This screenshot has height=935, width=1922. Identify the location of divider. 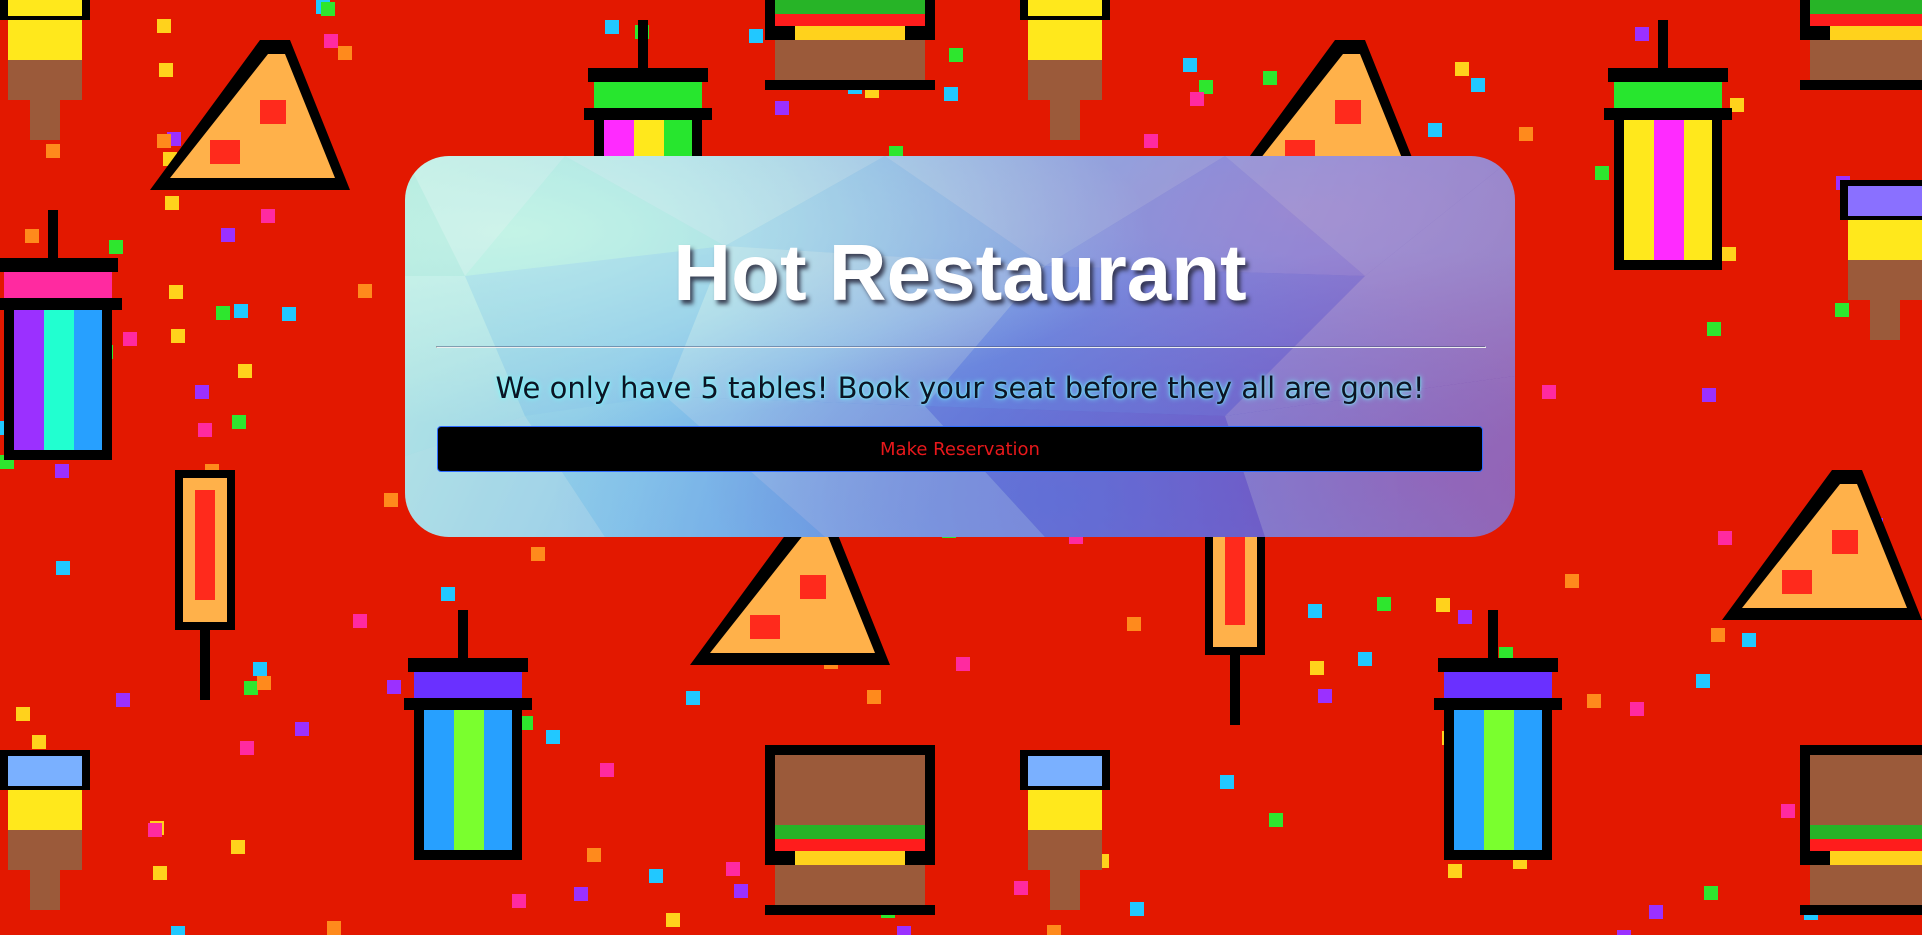
(961, 347).